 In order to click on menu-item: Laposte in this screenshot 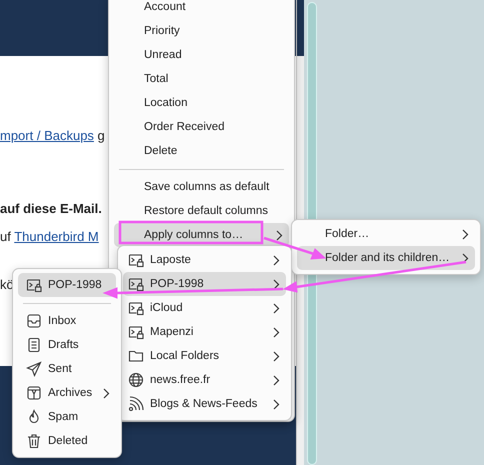, I will do `click(204, 260)`.